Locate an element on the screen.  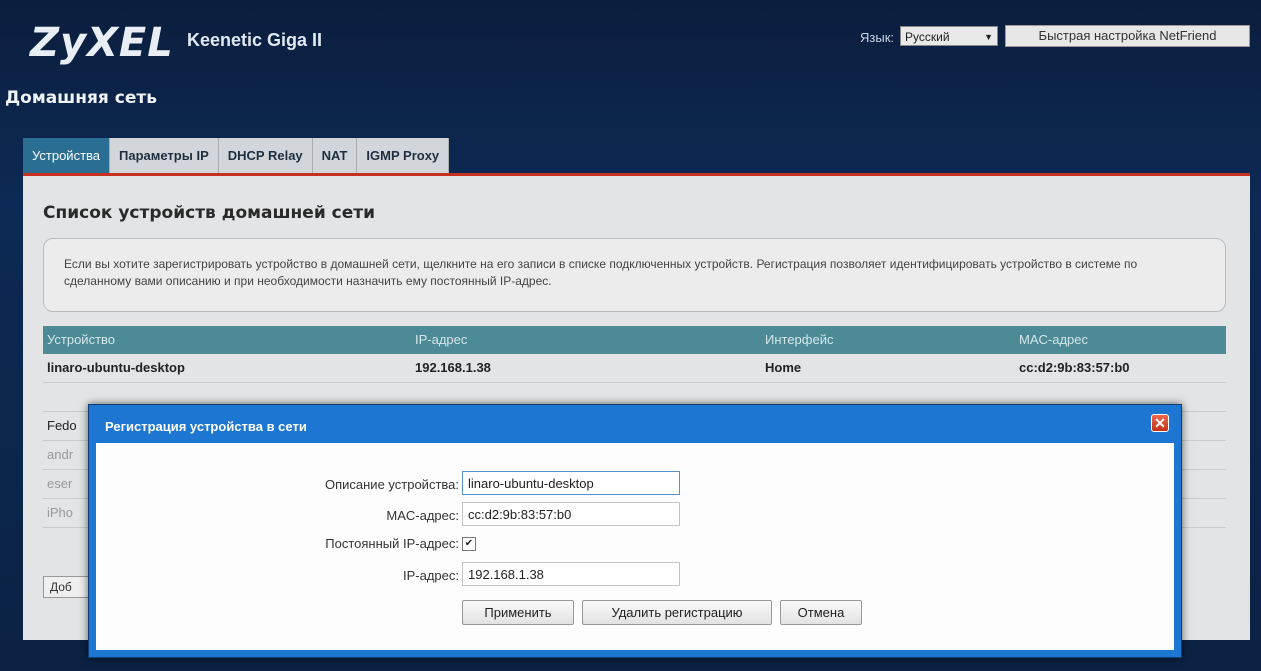
cell-device: iPho is located at coordinates (60, 512).